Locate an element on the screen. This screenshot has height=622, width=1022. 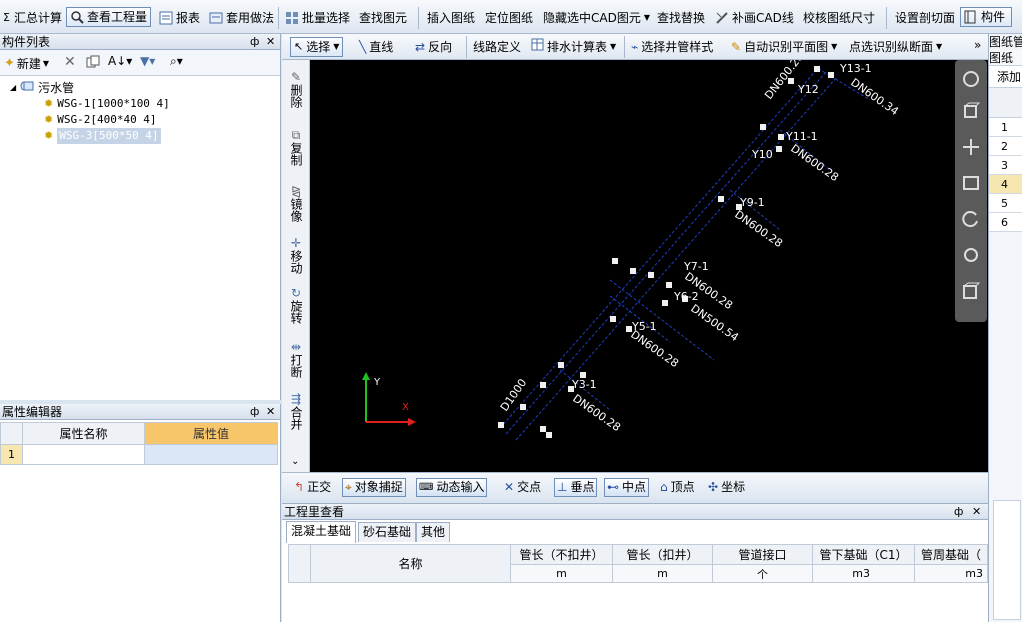
summary-calc-button: Σ 汇总计算 is located at coordinates (32, 18).